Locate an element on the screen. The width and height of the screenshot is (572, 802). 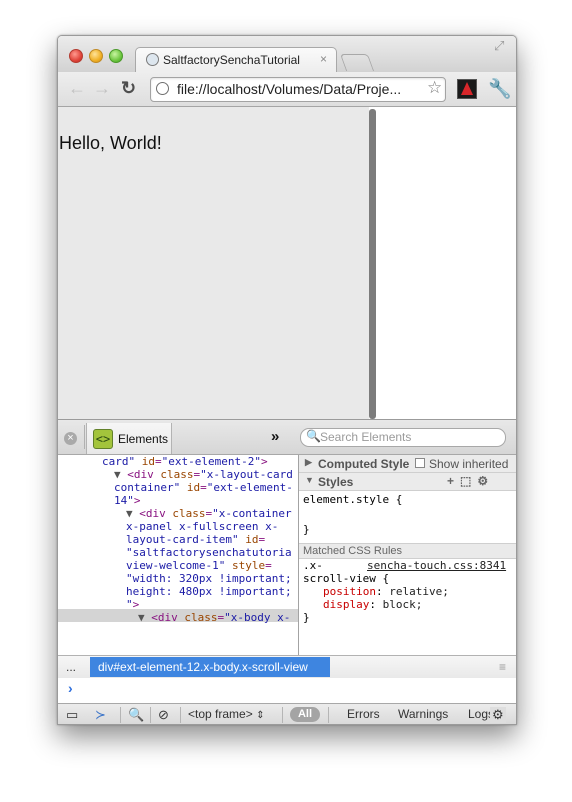
extension-icon is located at coordinates (467, 89).